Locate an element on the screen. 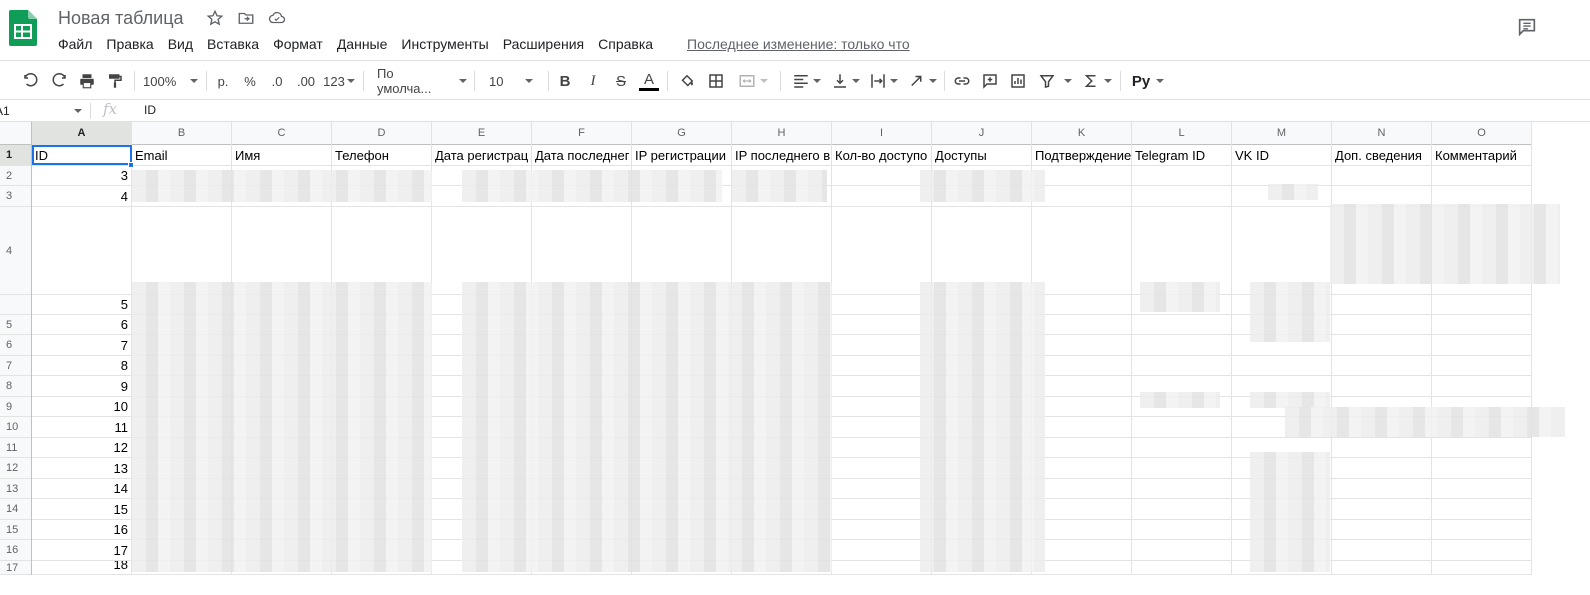  row-header: 5 is located at coordinates (15, 325).